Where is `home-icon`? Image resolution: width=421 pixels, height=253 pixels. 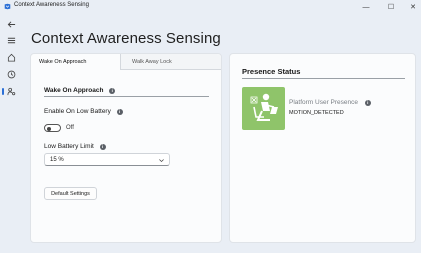 home-icon is located at coordinates (11, 57).